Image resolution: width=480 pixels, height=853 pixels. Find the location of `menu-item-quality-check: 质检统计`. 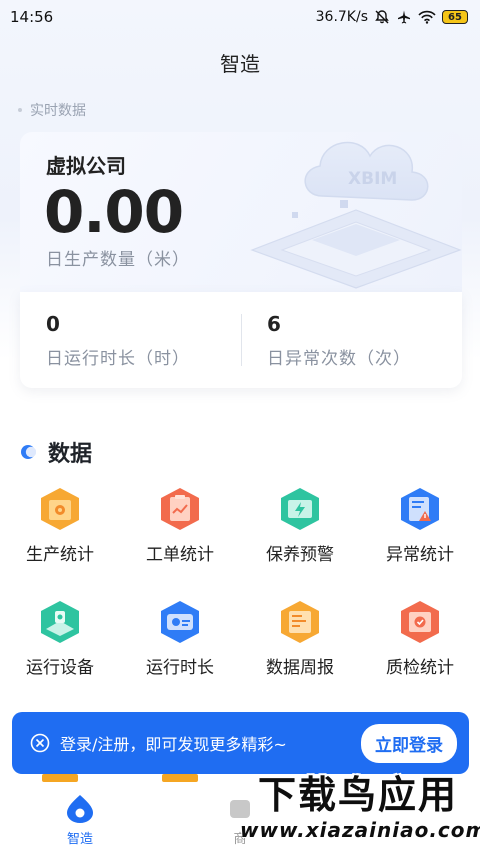

menu-item-quality-check: 质检统计 is located at coordinates (420, 638).